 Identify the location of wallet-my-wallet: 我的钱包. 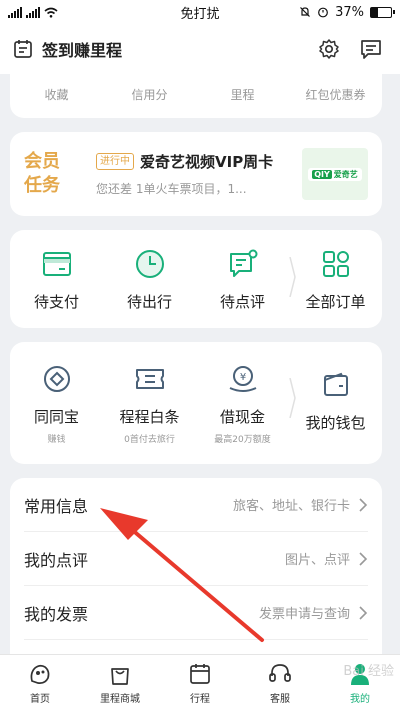
(335, 403).